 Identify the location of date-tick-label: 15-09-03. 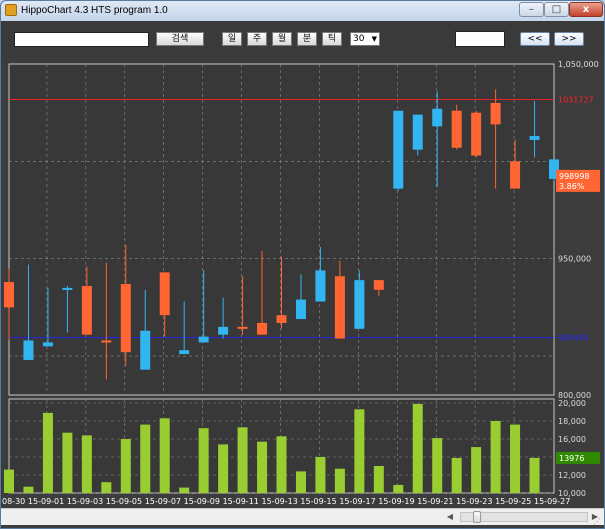
(85, 501).